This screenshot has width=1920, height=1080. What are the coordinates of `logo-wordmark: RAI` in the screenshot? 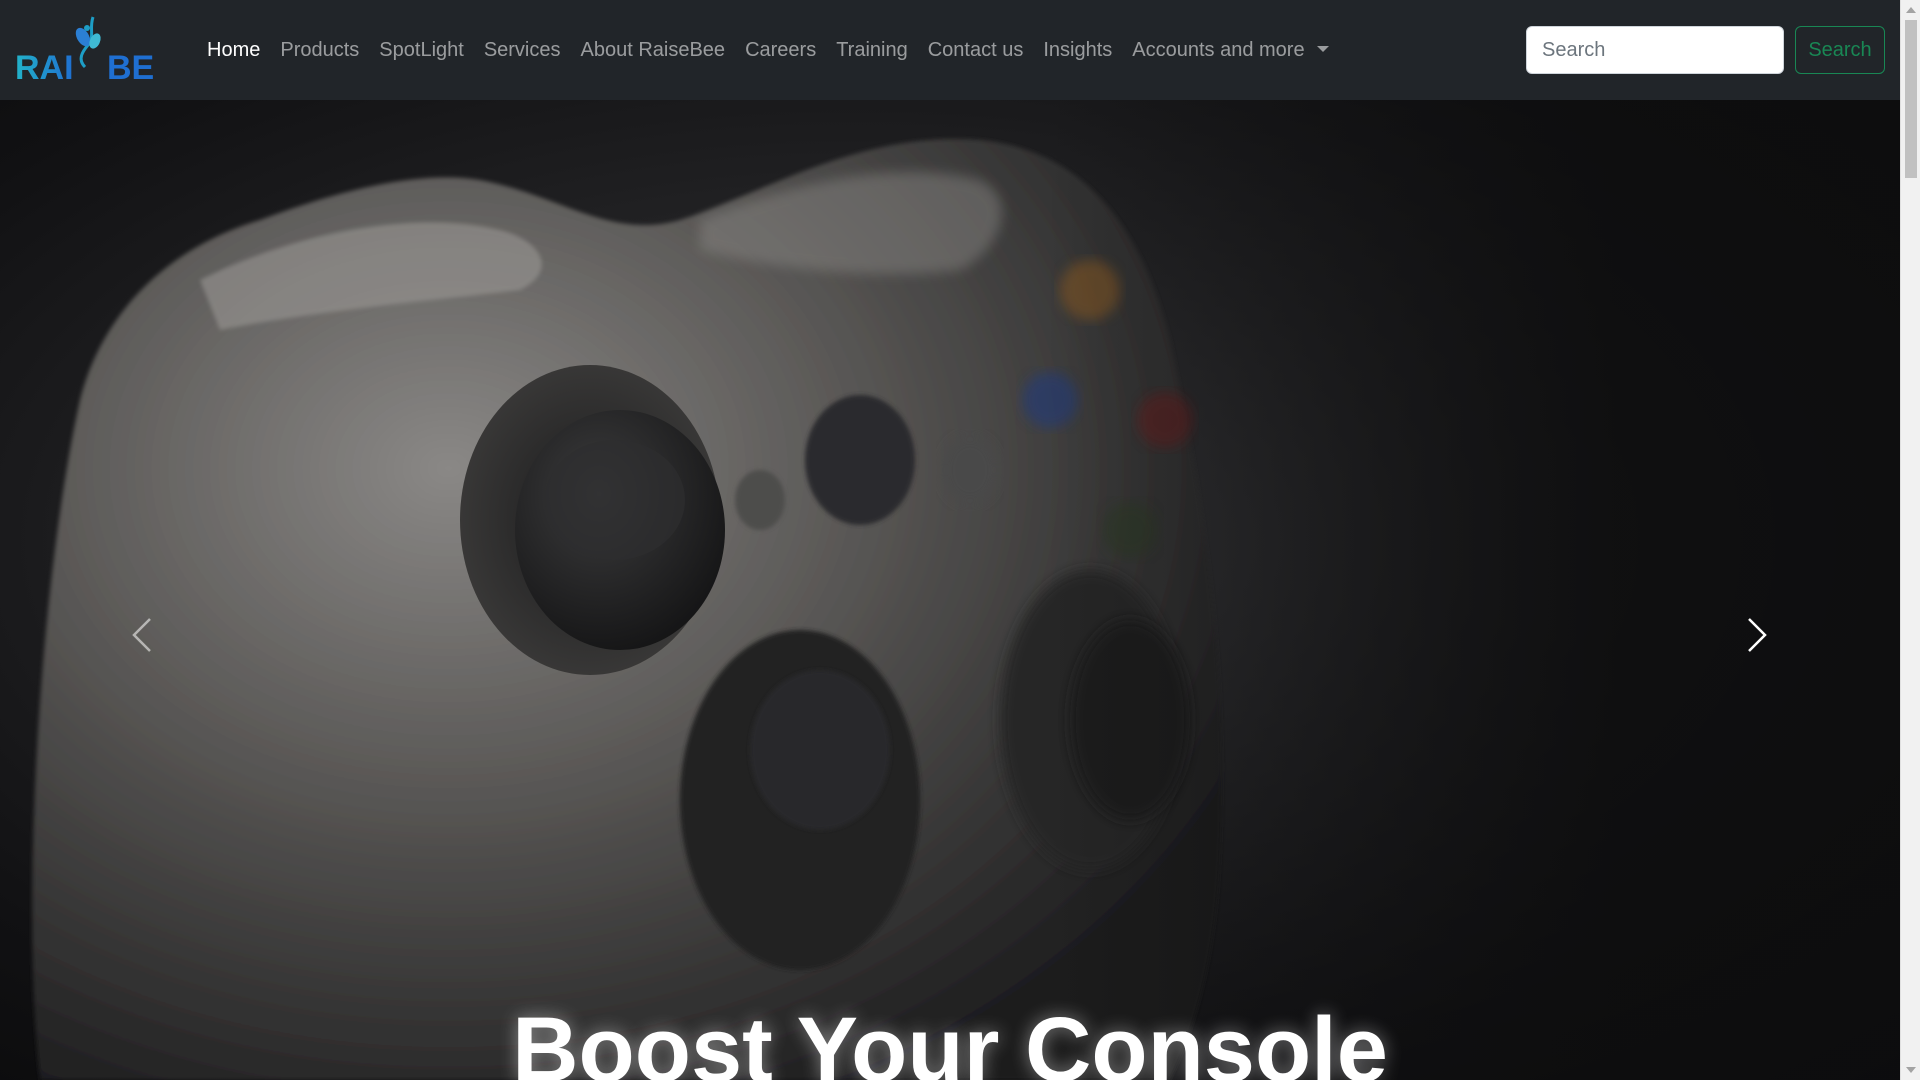 It's located at (44, 67).